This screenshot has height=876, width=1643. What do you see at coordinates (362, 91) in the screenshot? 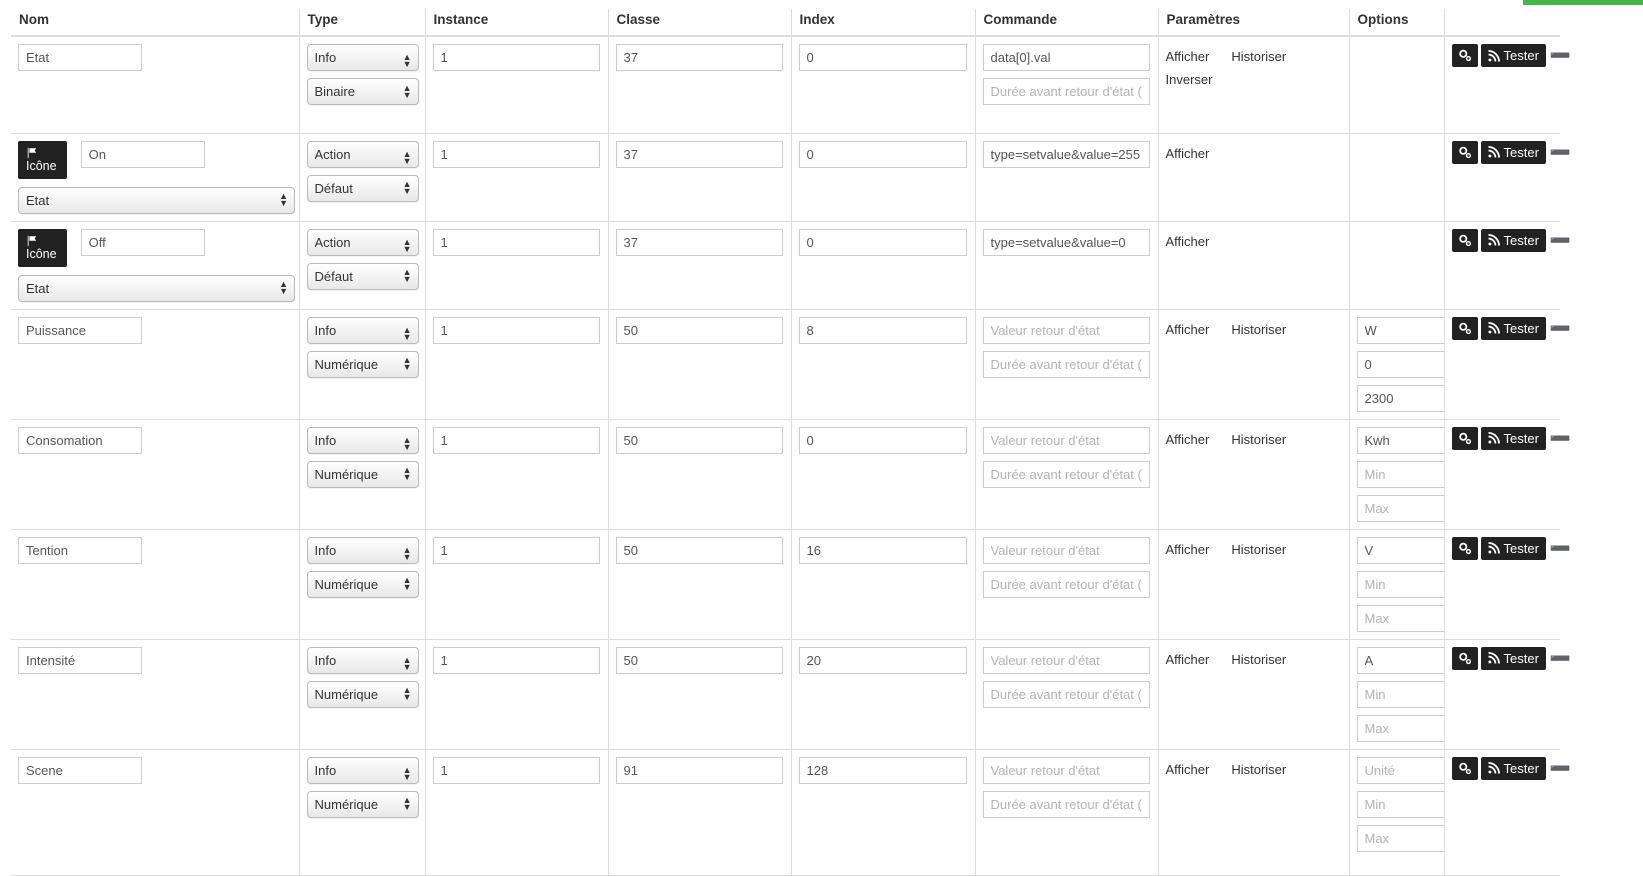
I see `command-subtype-select: Binaire` at bounding box center [362, 91].